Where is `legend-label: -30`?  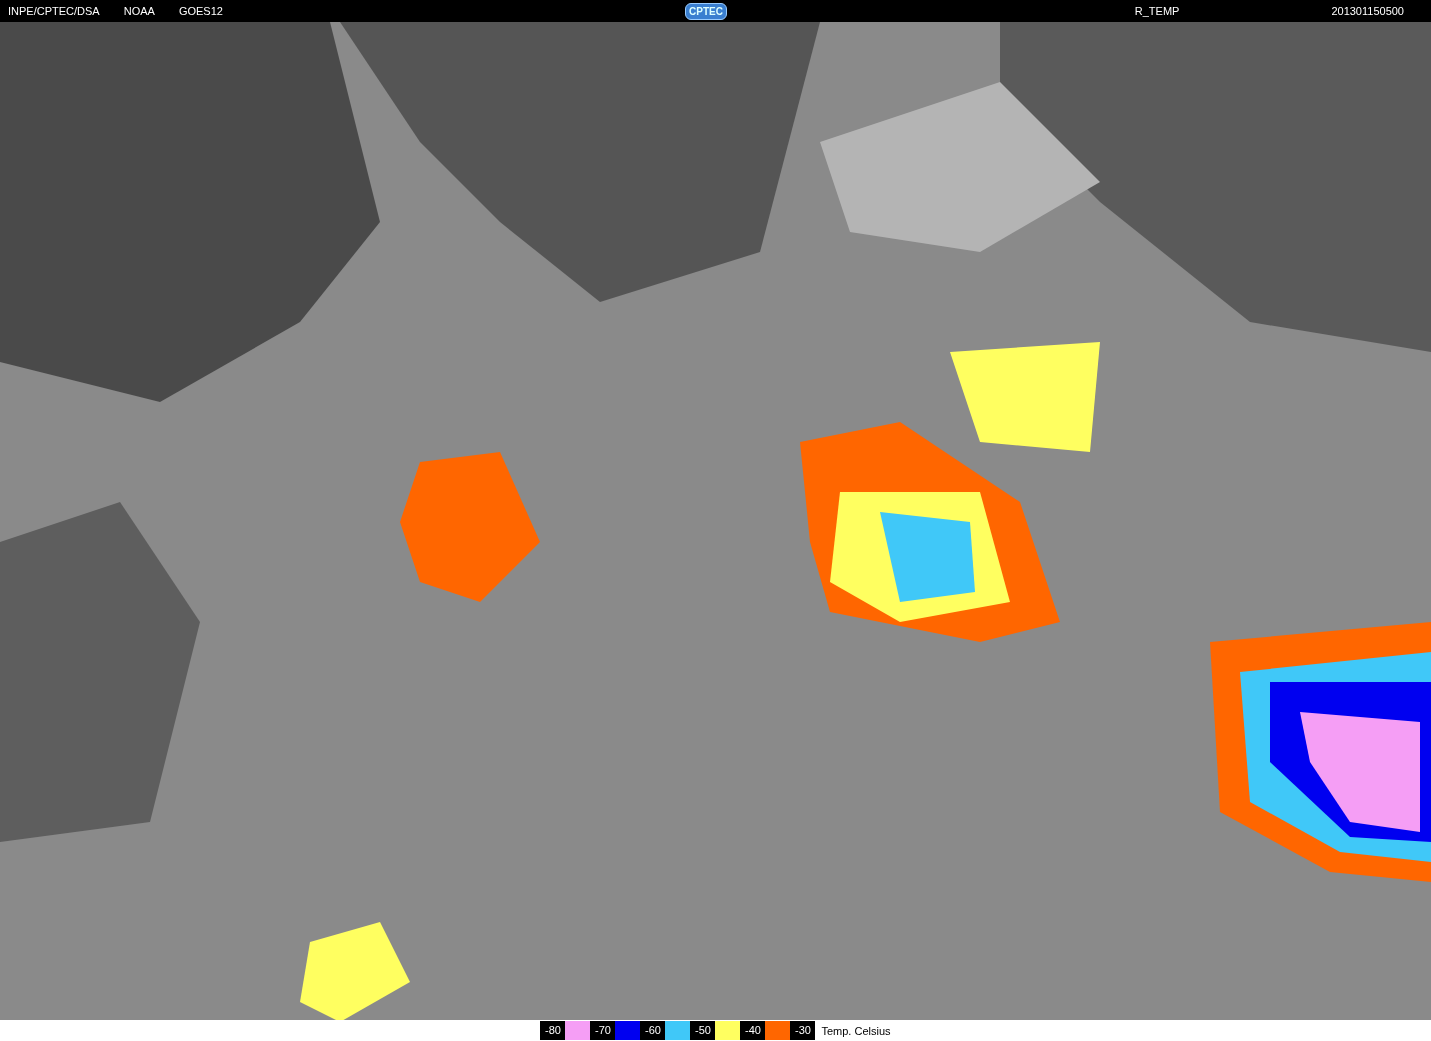
legend-label: -30 is located at coordinates (803, 1030).